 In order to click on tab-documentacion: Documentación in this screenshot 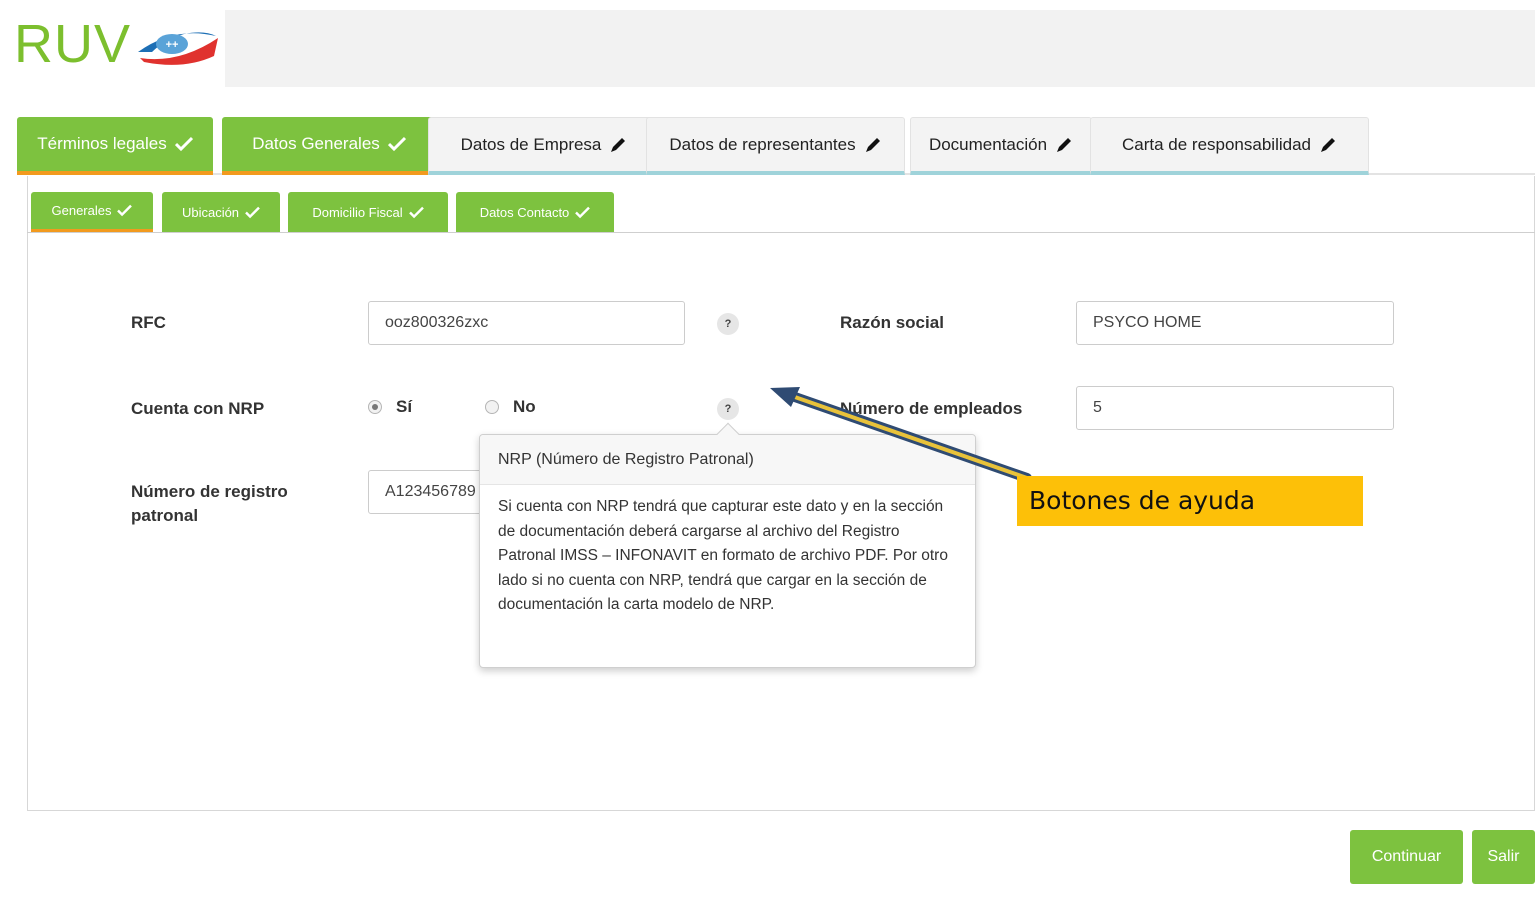, I will do `click(1001, 146)`.